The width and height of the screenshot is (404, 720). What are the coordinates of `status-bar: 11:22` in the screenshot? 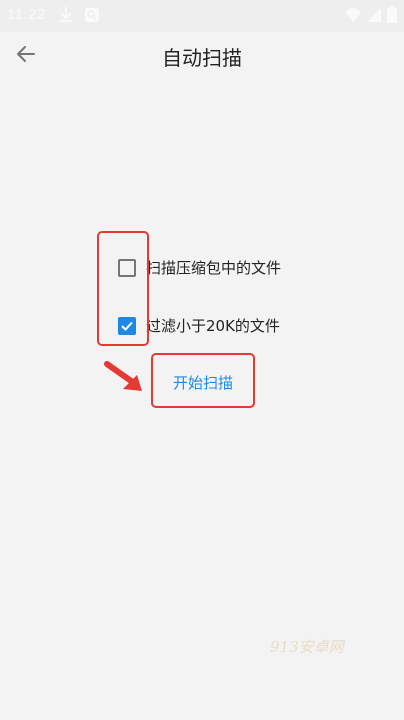 It's located at (202, 16).